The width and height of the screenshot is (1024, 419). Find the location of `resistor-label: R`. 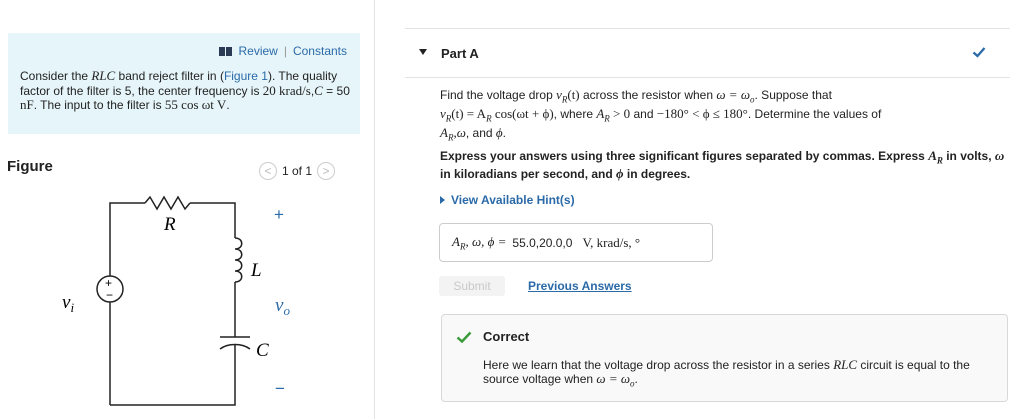

resistor-label: R is located at coordinates (169, 224).